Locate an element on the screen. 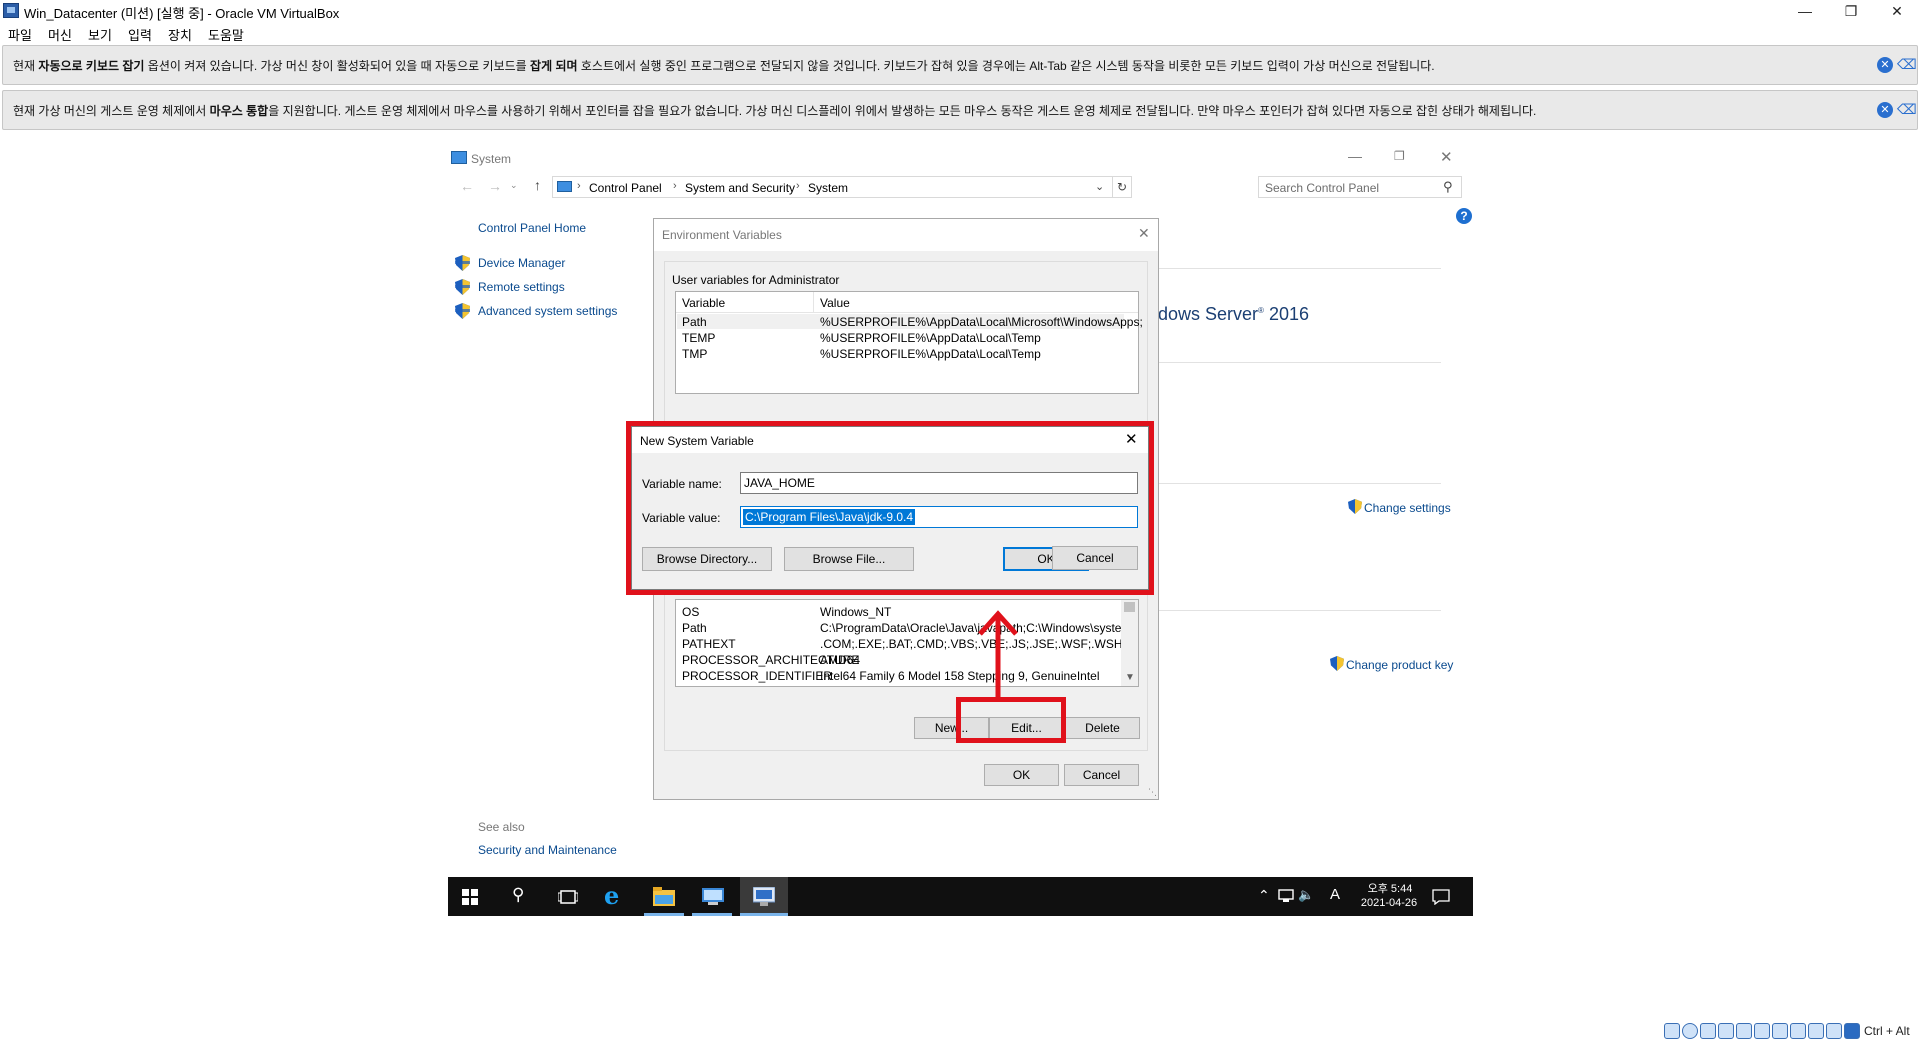 Image resolution: width=1922 pixels, height=1040 pixels. system-var-value: Windows_NT is located at coordinates (855, 612).